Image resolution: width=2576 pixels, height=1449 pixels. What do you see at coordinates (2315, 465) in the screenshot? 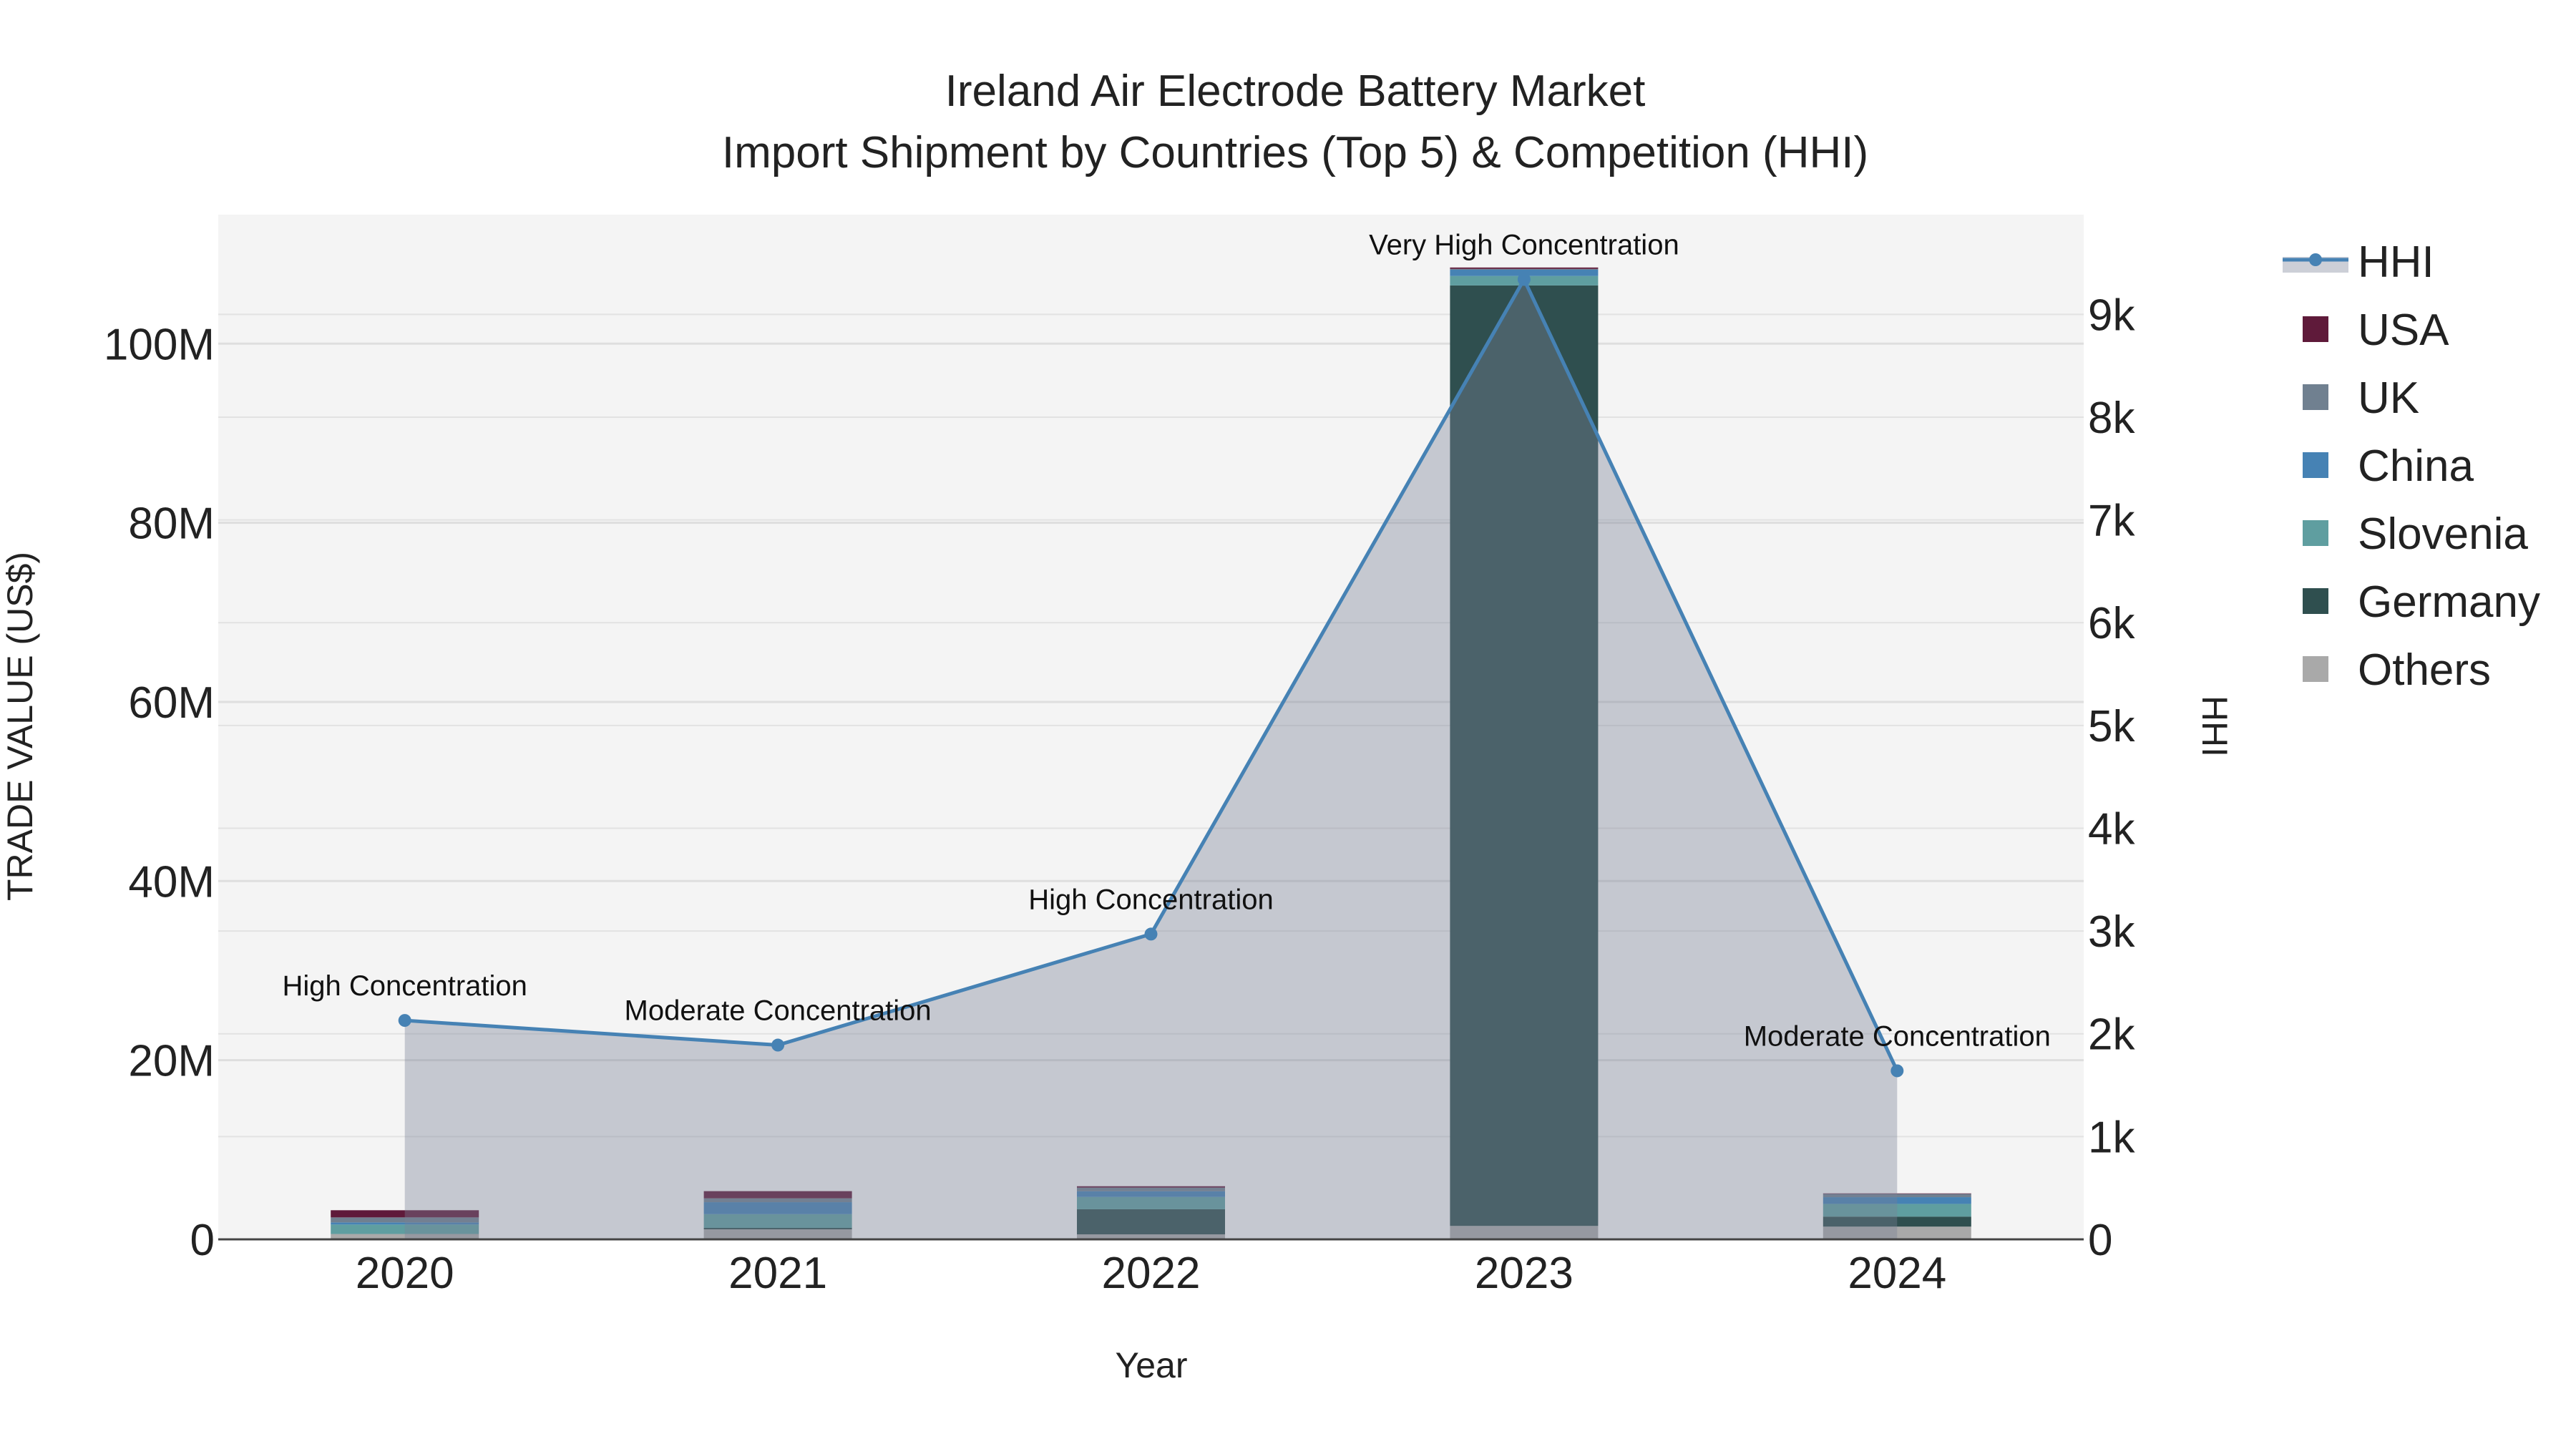
I see `legend-swatch-china` at bounding box center [2315, 465].